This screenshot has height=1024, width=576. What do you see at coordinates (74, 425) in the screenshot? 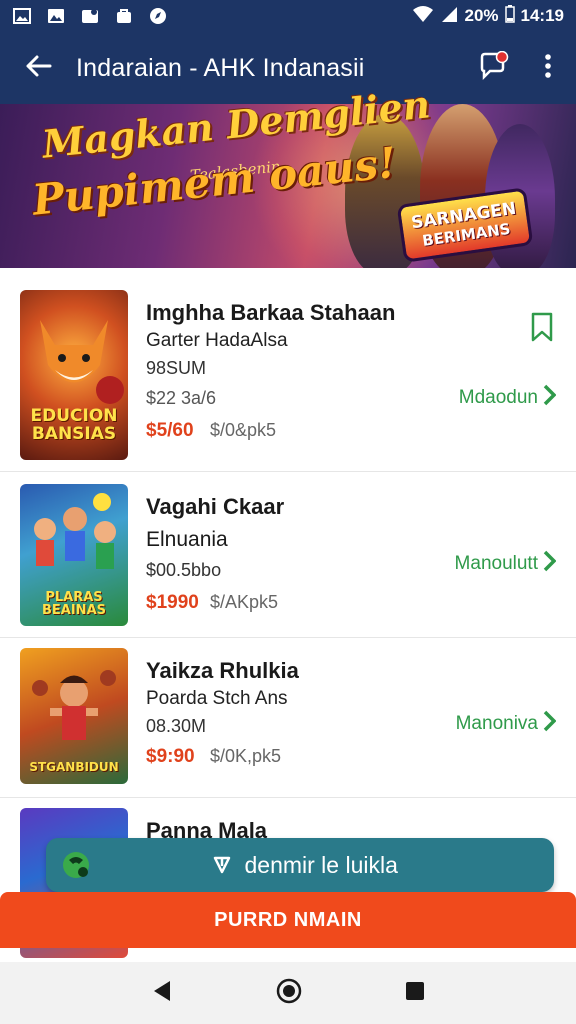
I see `thumbnail-label: EDUCION BANSIAS` at bounding box center [74, 425].